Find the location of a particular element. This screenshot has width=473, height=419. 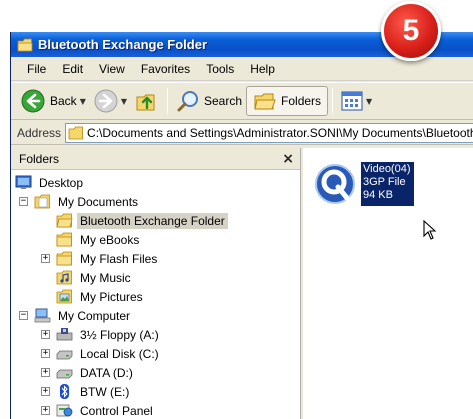

address-label: Address is located at coordinates (39, 132).